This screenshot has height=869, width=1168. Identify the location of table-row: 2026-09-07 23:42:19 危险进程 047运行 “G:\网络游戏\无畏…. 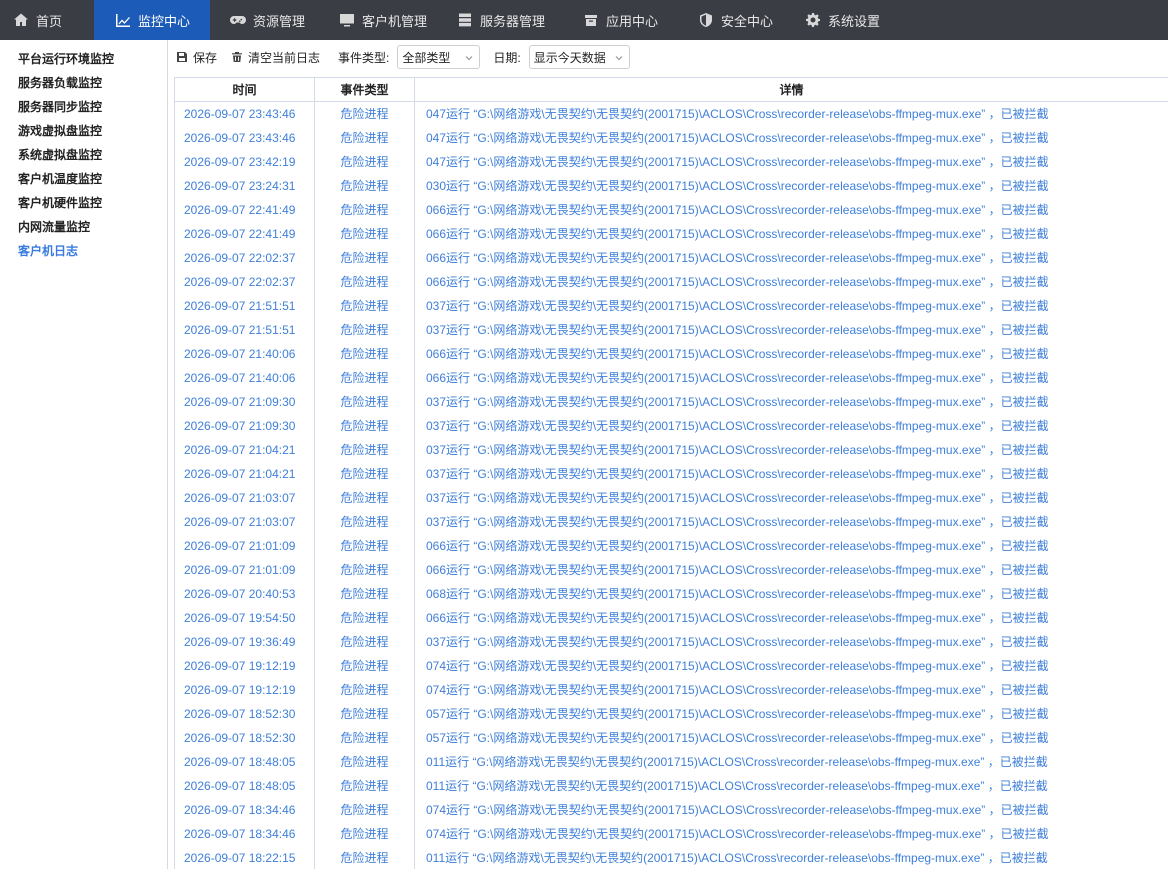
(671, 161).